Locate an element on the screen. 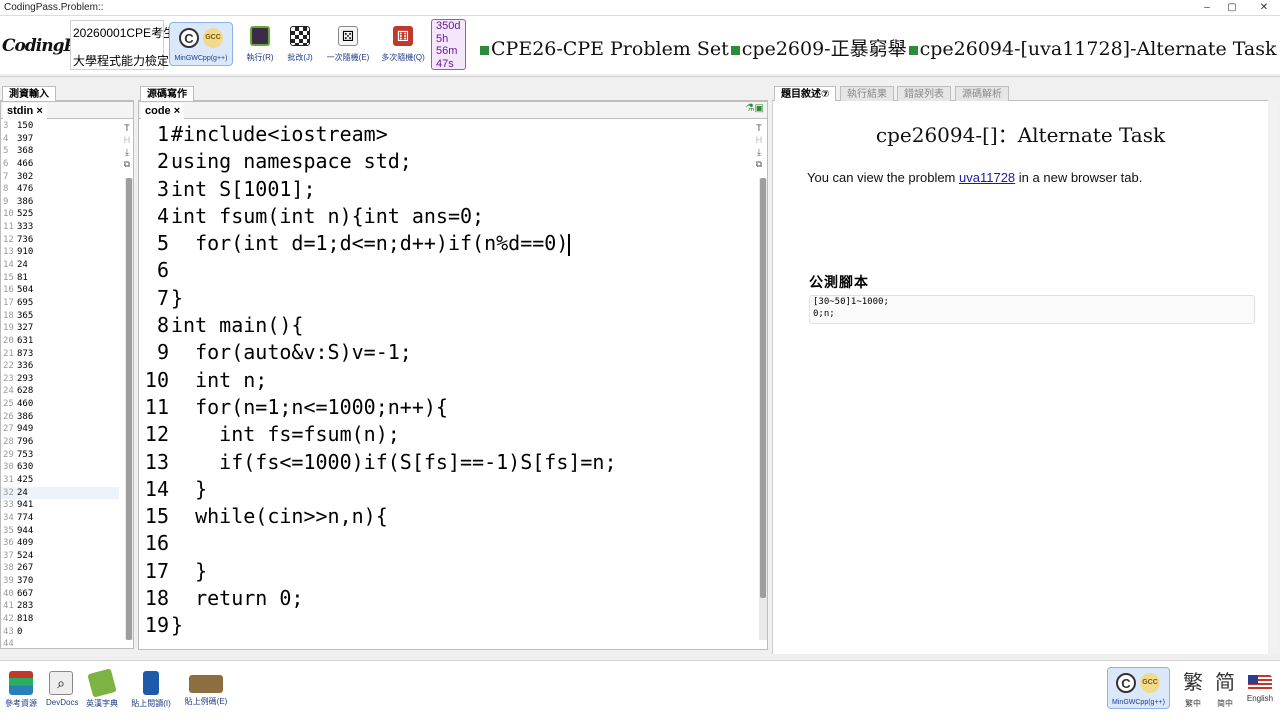  stdin-line: 26 386 is located at coordinates (60, 417).